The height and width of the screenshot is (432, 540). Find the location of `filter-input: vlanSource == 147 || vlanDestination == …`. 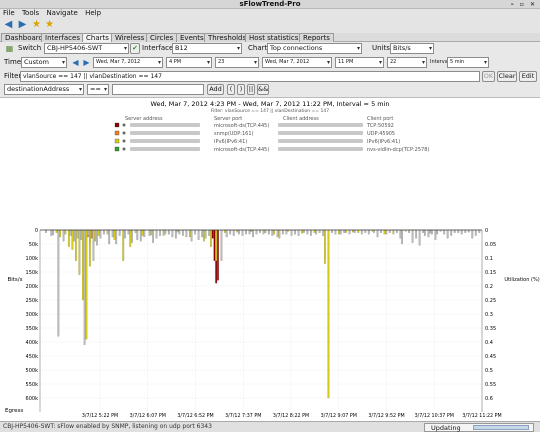

filter-input: vlanSource == 147 || vlanDestination == … is located at coordinates (250, 76).